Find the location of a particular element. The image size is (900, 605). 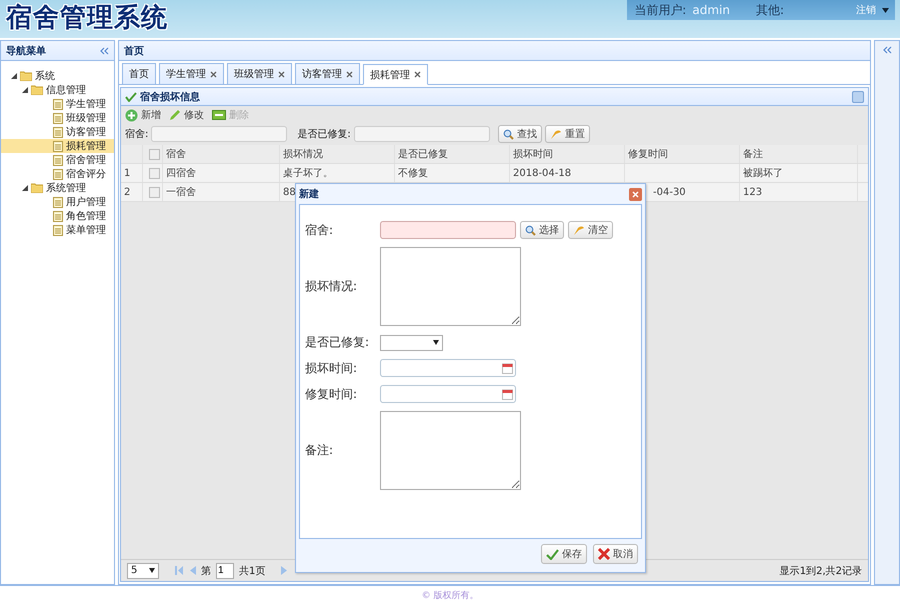

table-cell: 123 is located at coordinates (799, 192).